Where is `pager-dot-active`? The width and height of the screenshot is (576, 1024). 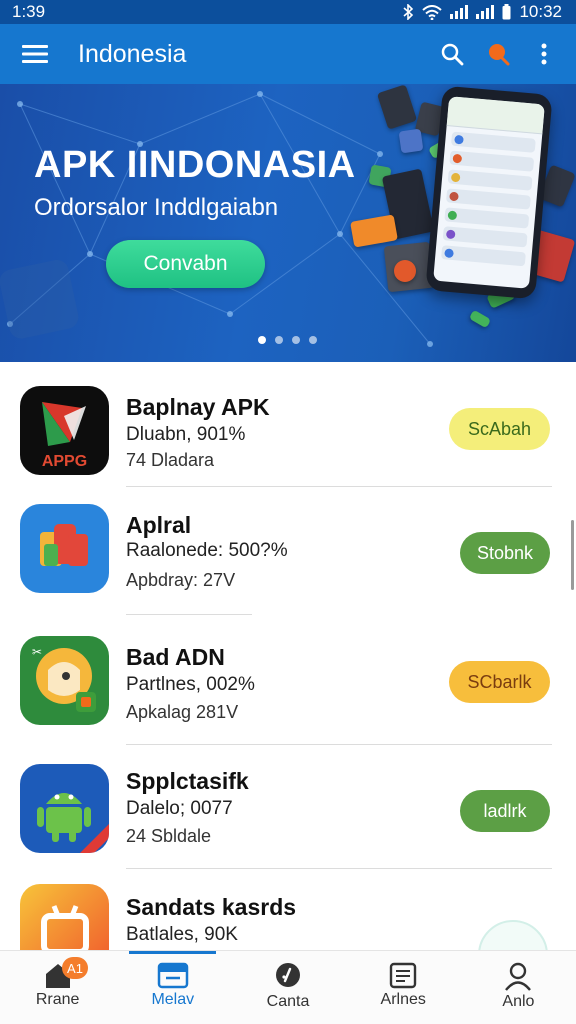 pager-dot-active is located at coordinates (262, 340).